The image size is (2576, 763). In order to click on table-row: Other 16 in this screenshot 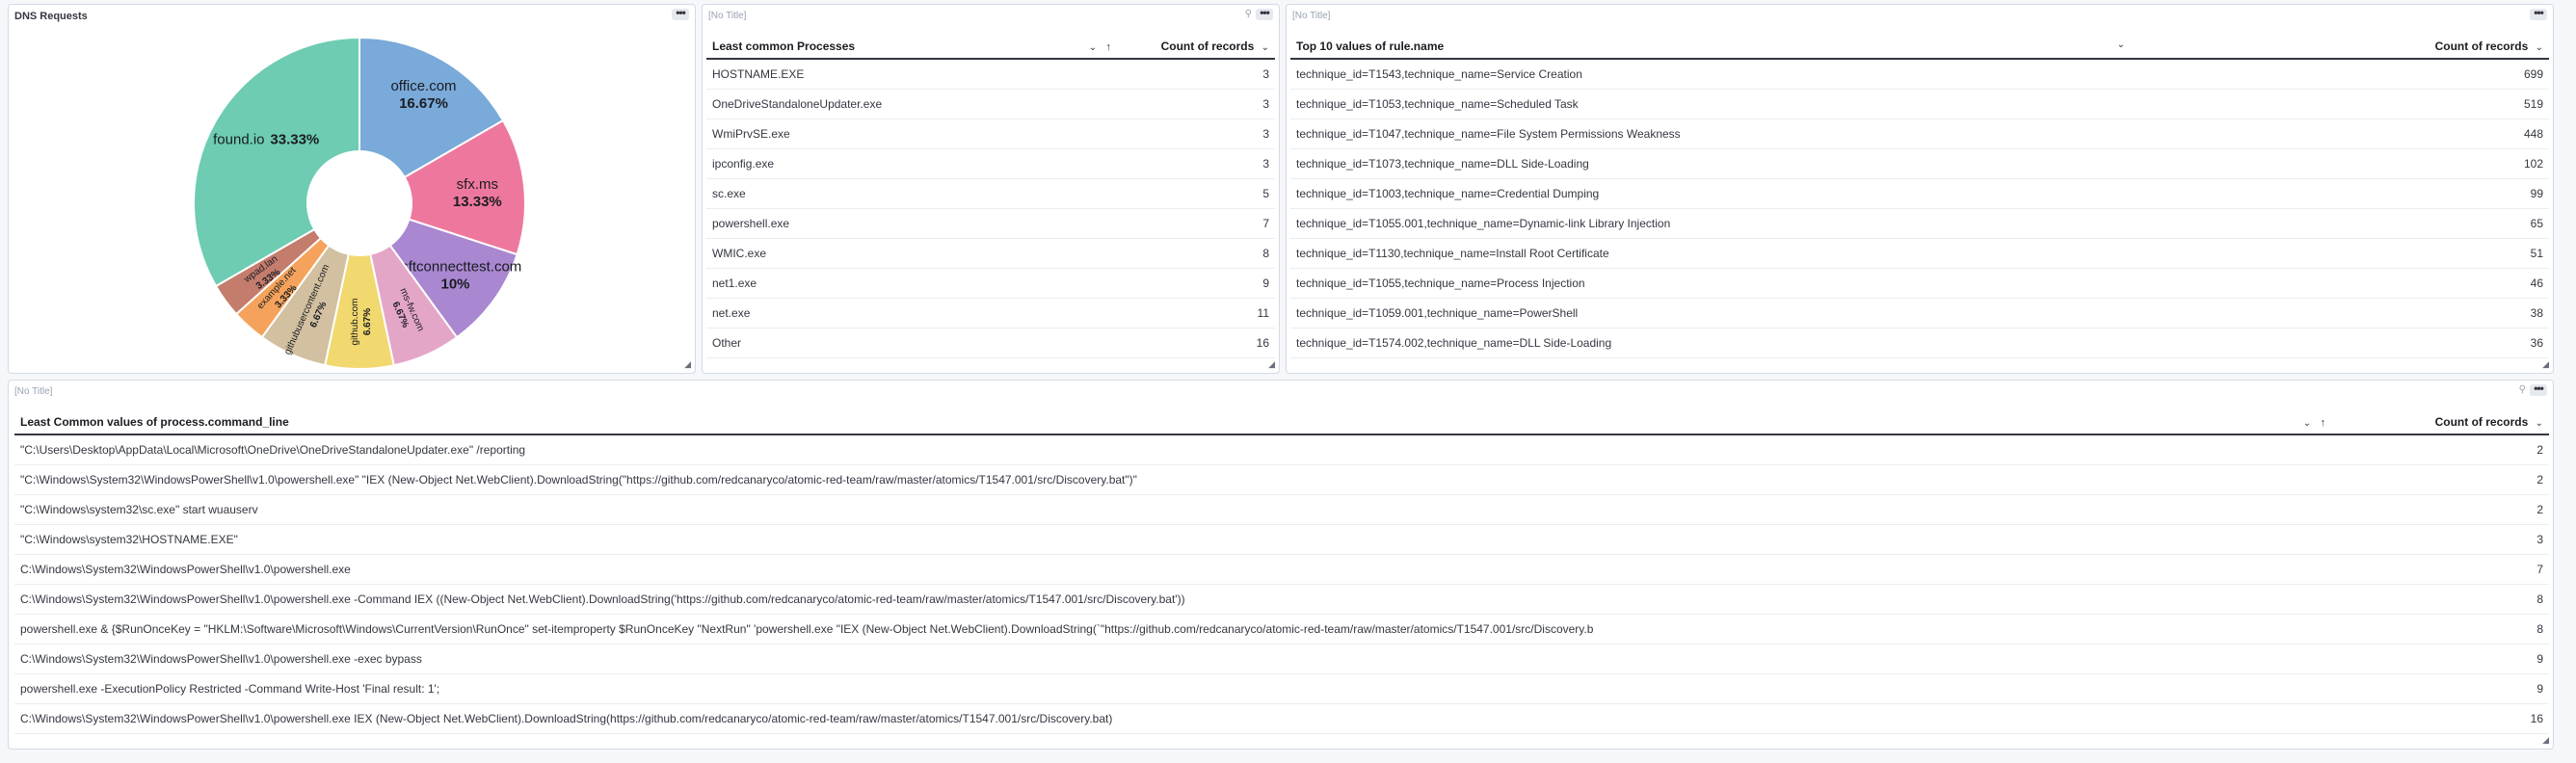, I will do `click(990, 343)`.